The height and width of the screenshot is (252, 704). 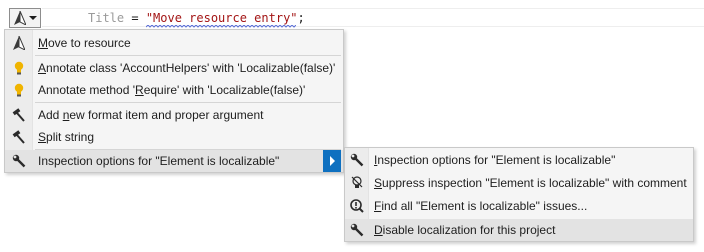 I want to click on code-property: Title, so click(x=106, y=18).